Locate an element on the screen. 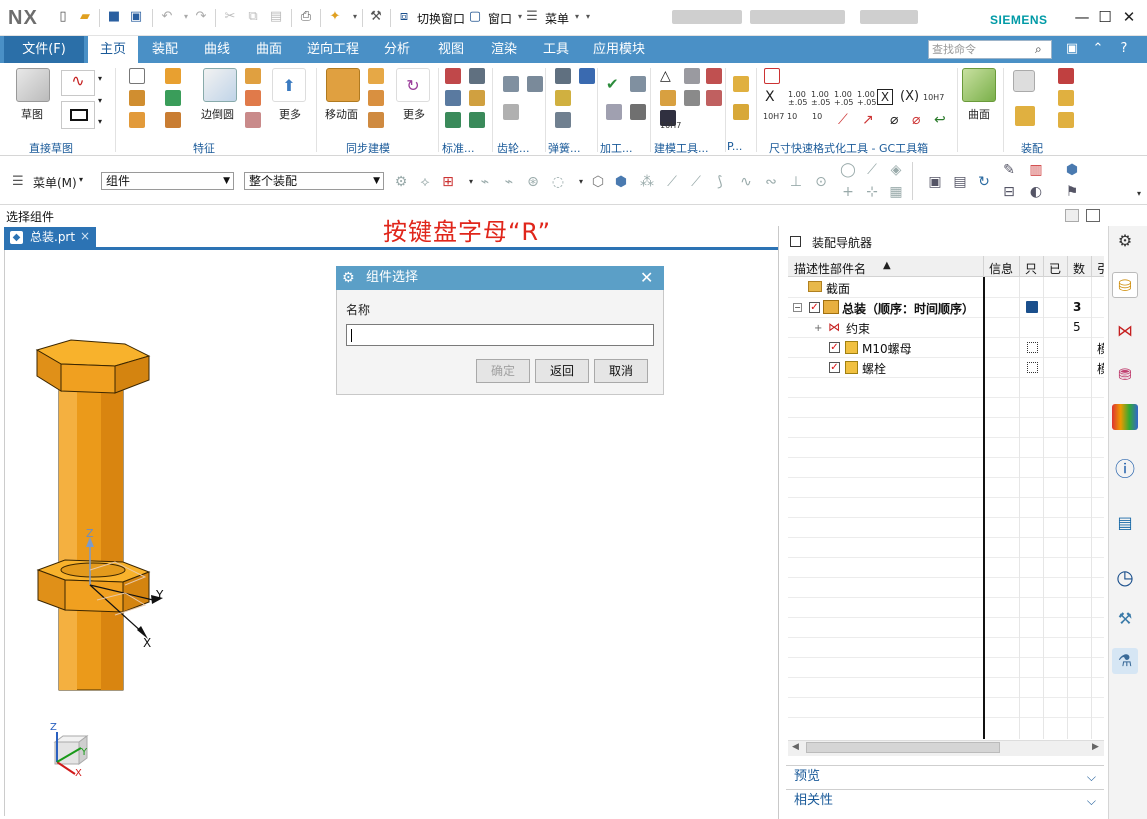 The height and width of the screenshot is (819, 1147). move-face-icon is located at coordinates (343, 85).